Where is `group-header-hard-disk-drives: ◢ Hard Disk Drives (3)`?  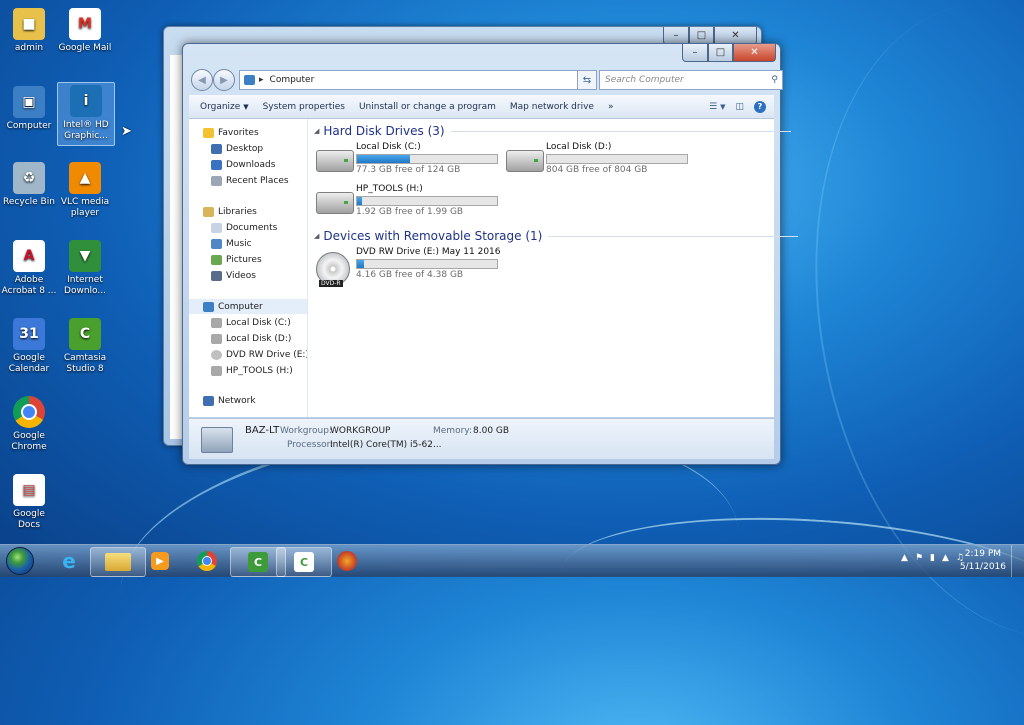 group-header-hard-disk-drives: ◢ Hard Disk Drives (3) is located at coordinates (552, 131).